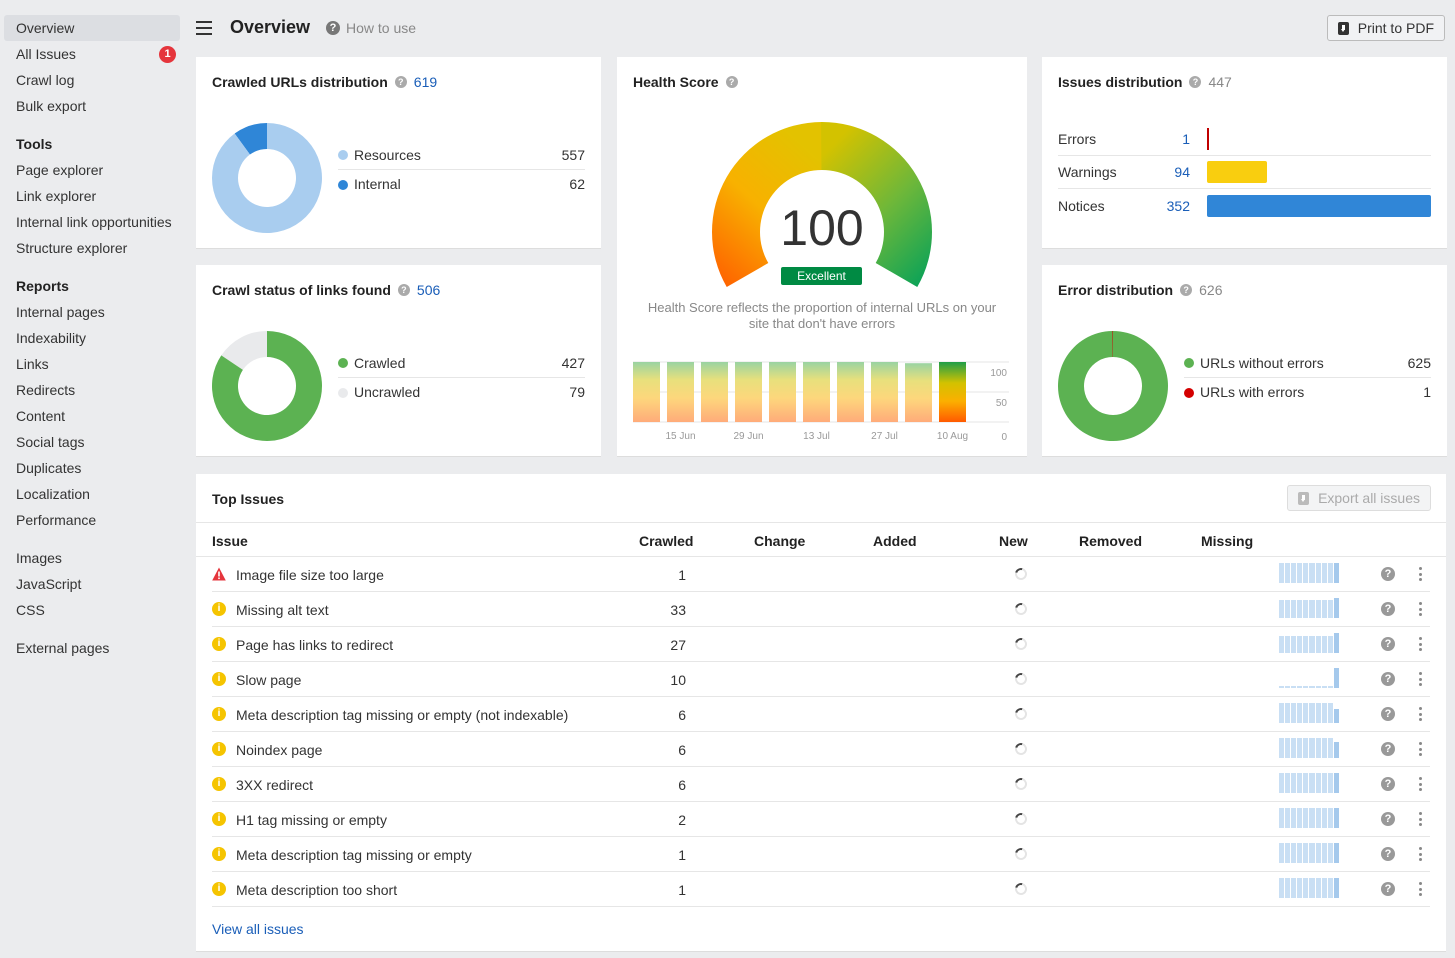 This screenshot has width=1455, height=958. Describe the element at coordinates (92, 584) in the screenshot. I see `sidebar-item-javascript: JavaScript` at that location.